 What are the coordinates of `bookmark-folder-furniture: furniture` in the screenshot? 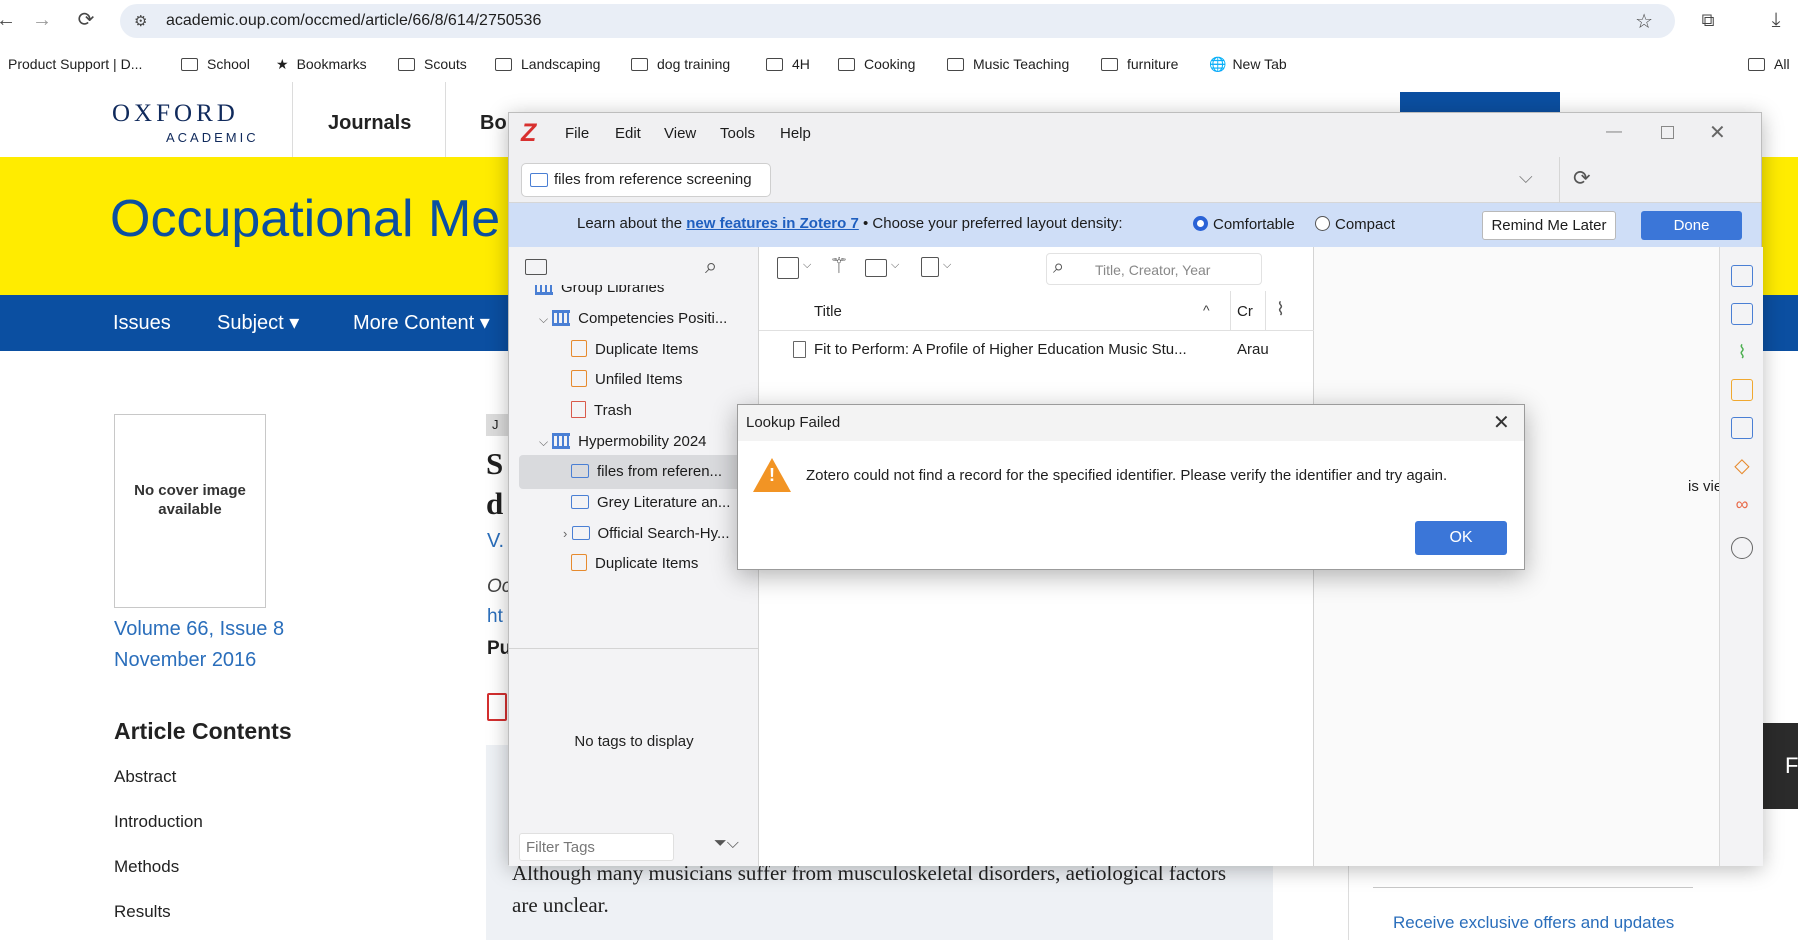 It's located at (1139, 64).